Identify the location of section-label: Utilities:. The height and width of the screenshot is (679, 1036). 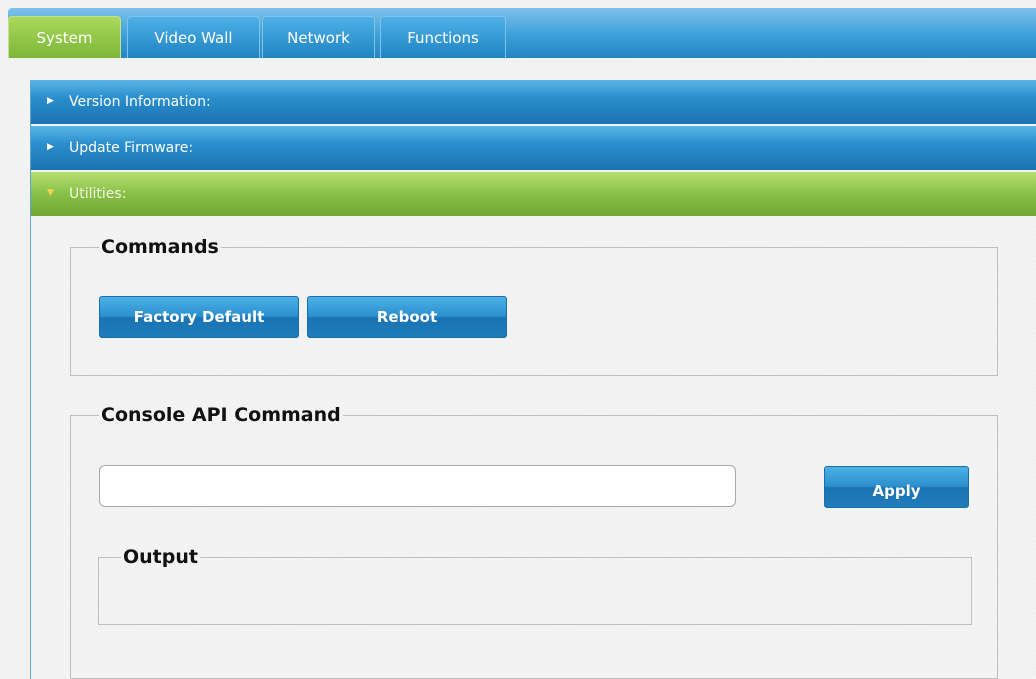
(98, 194).